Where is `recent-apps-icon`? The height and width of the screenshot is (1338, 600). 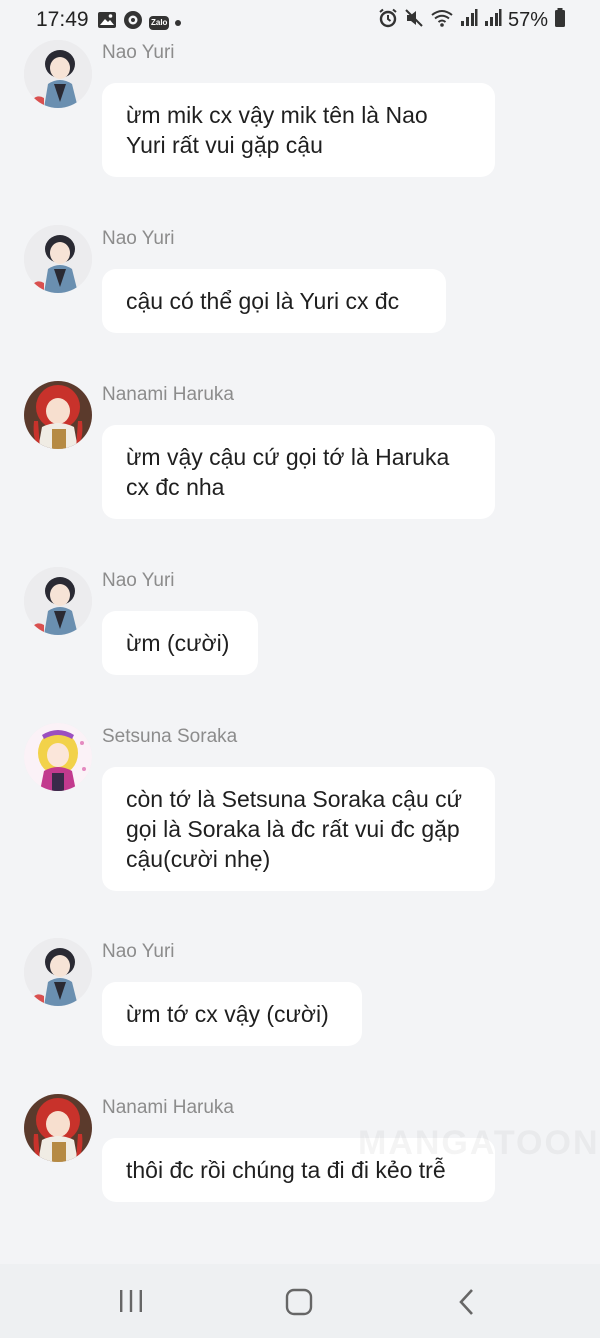 recent-apps-icon is located at coordinates (131, 1303).